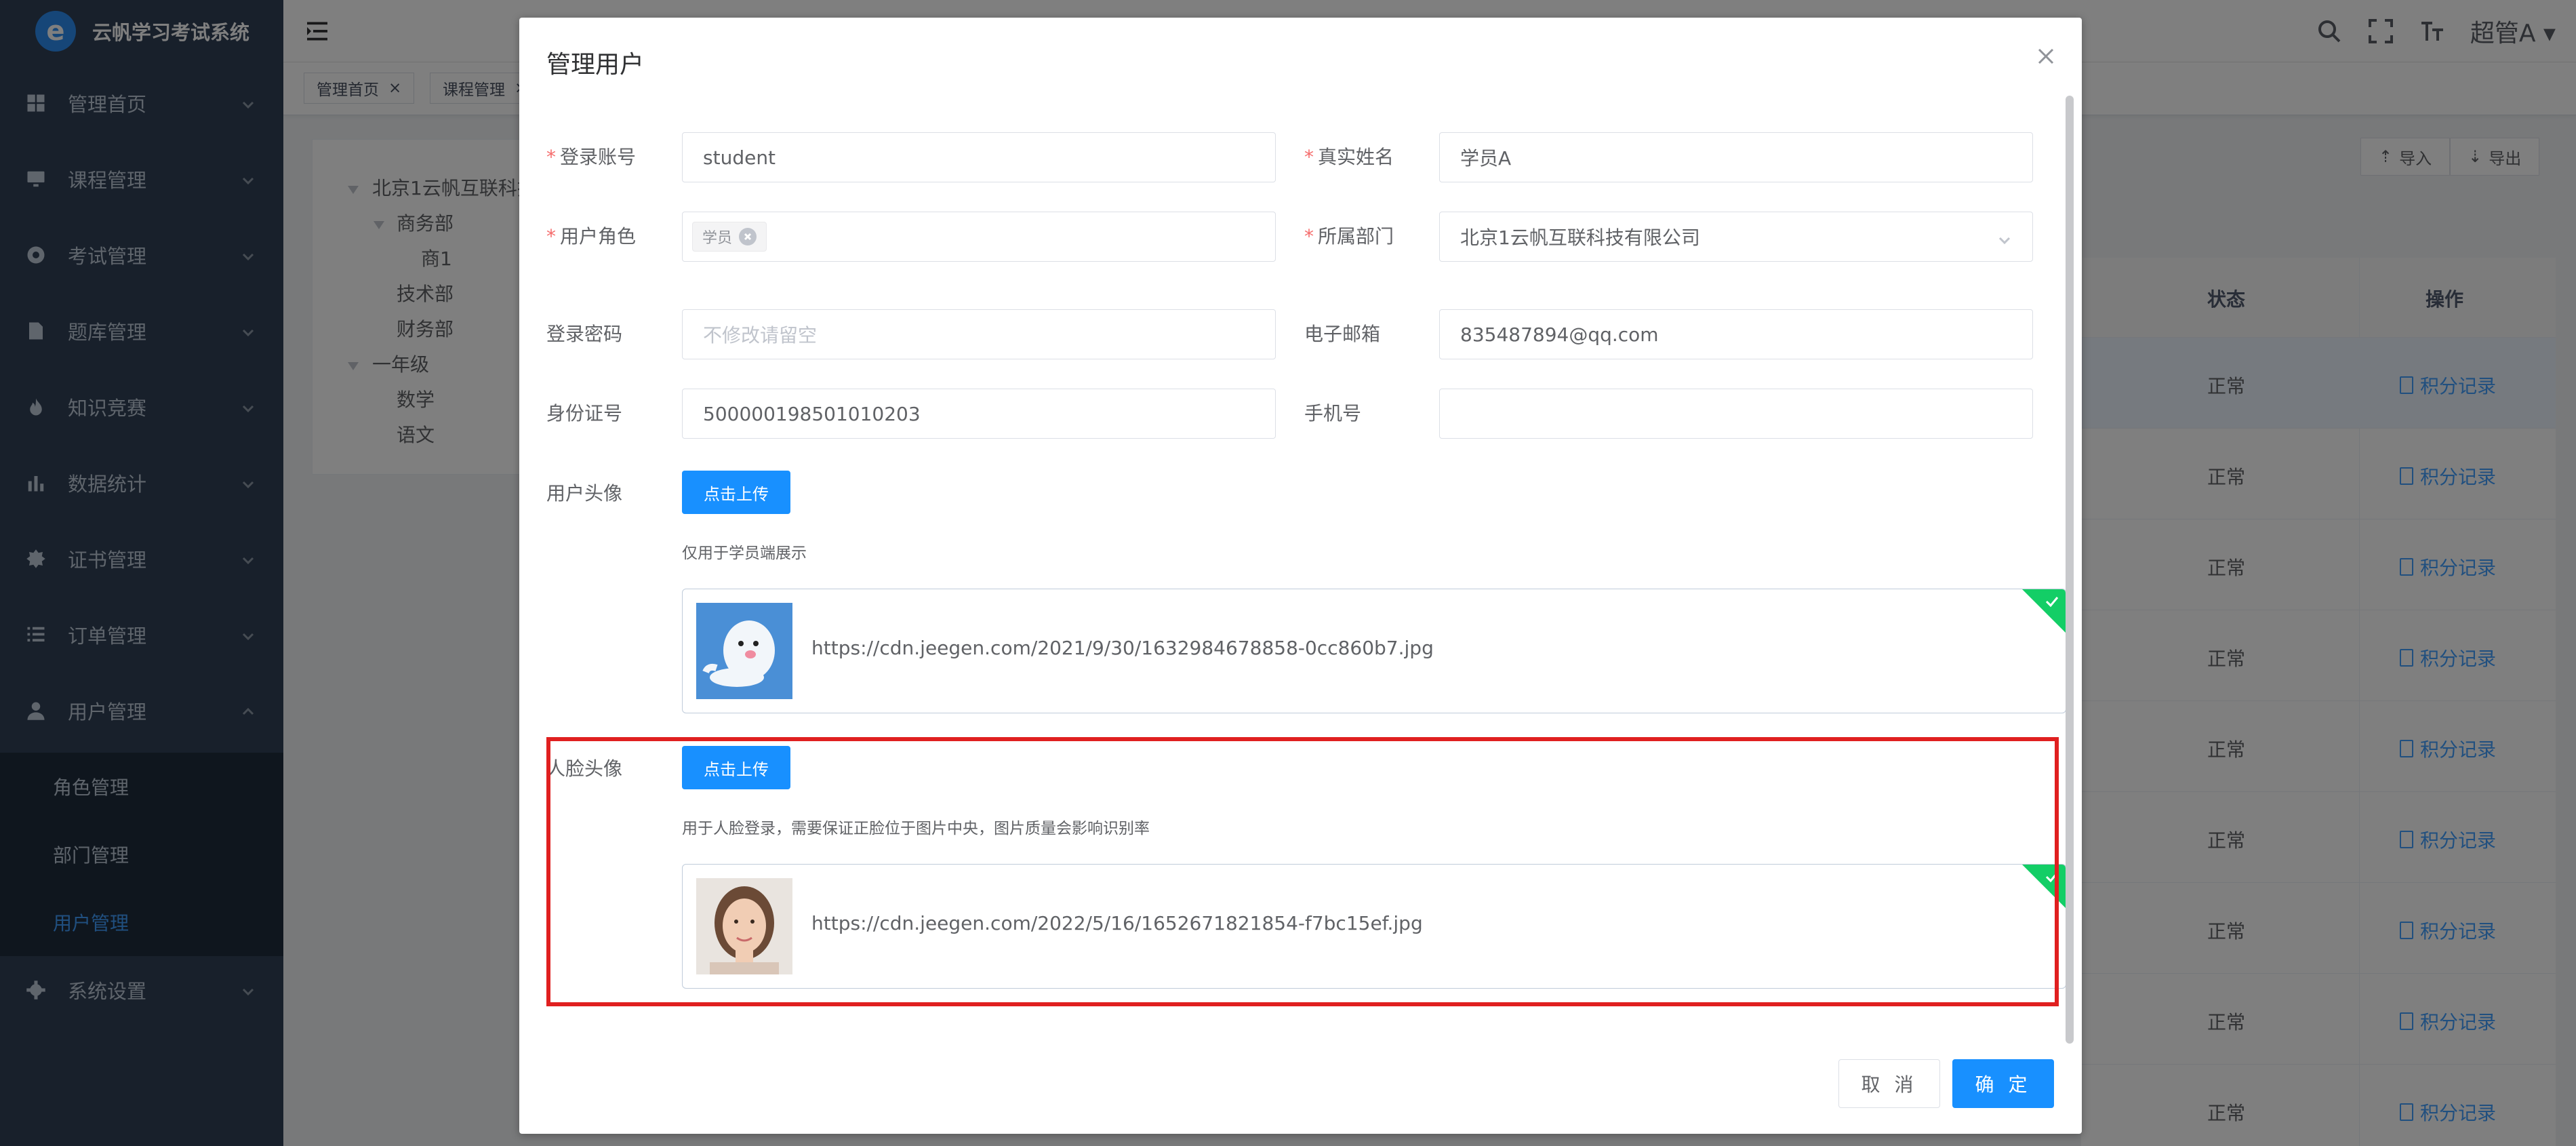  I want to click on seal-avatar-thumbnail, so click(744, 651).